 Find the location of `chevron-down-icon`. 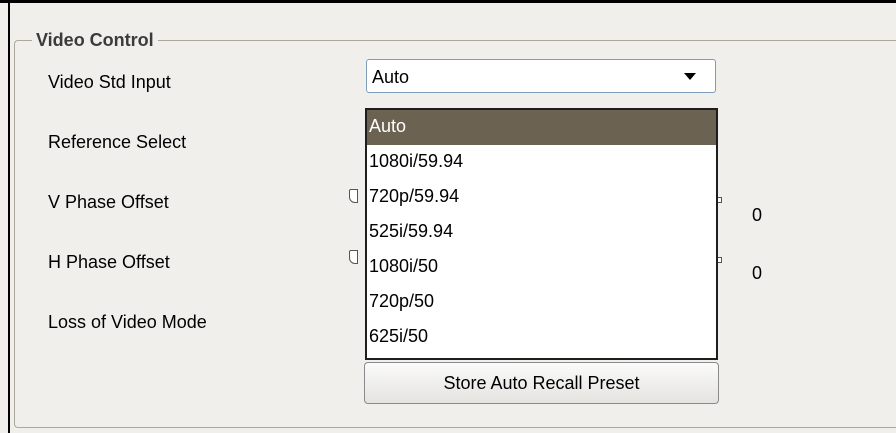

chevron-down-icon is located at coordinates (690, 76).